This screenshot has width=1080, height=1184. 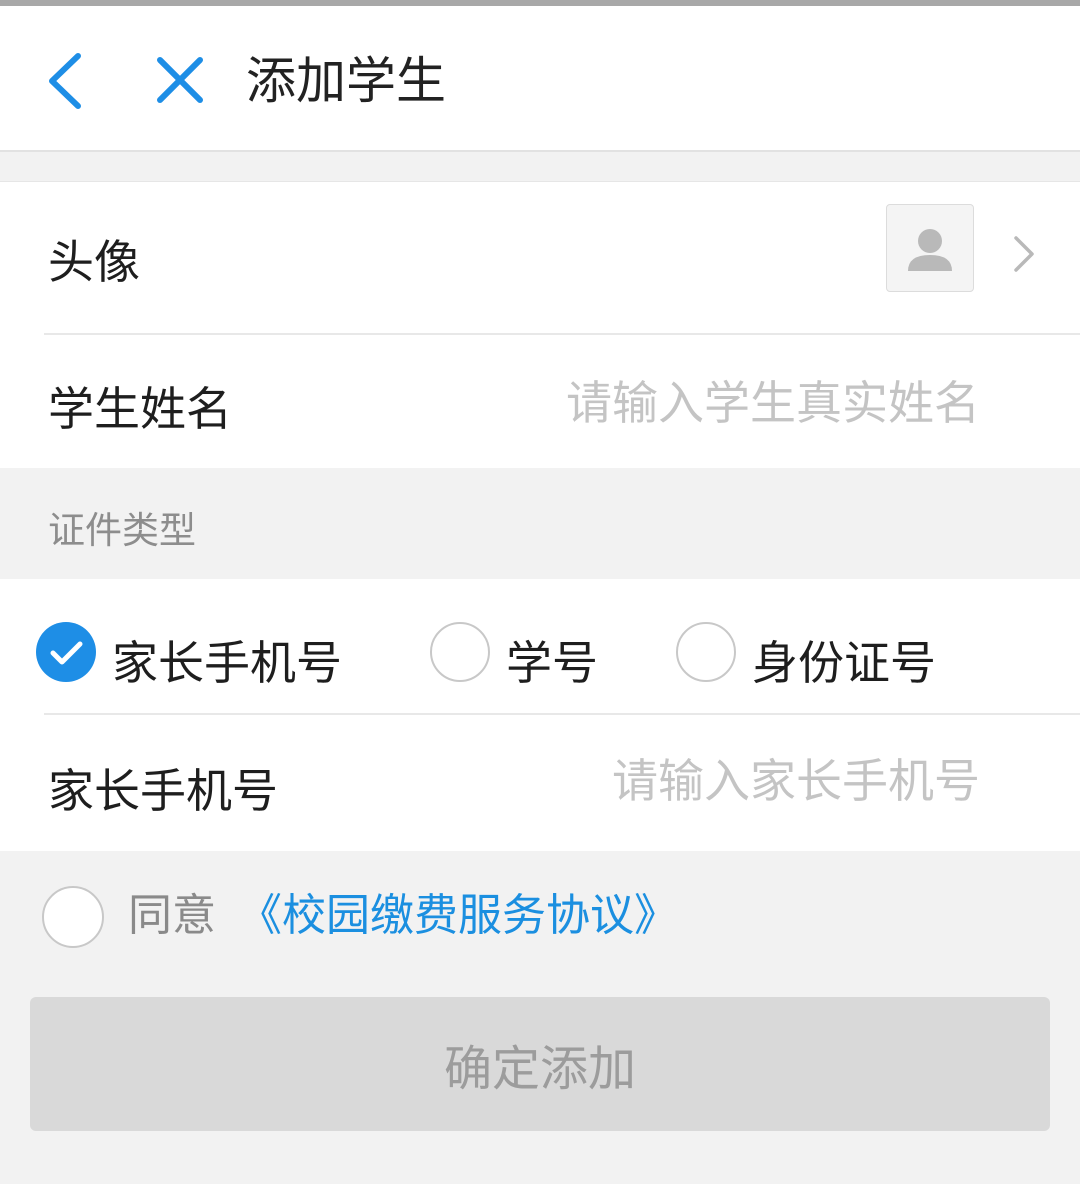 I want to click on agreement-link: 《校园缴费服务协议》, so click(x=458, y=916).